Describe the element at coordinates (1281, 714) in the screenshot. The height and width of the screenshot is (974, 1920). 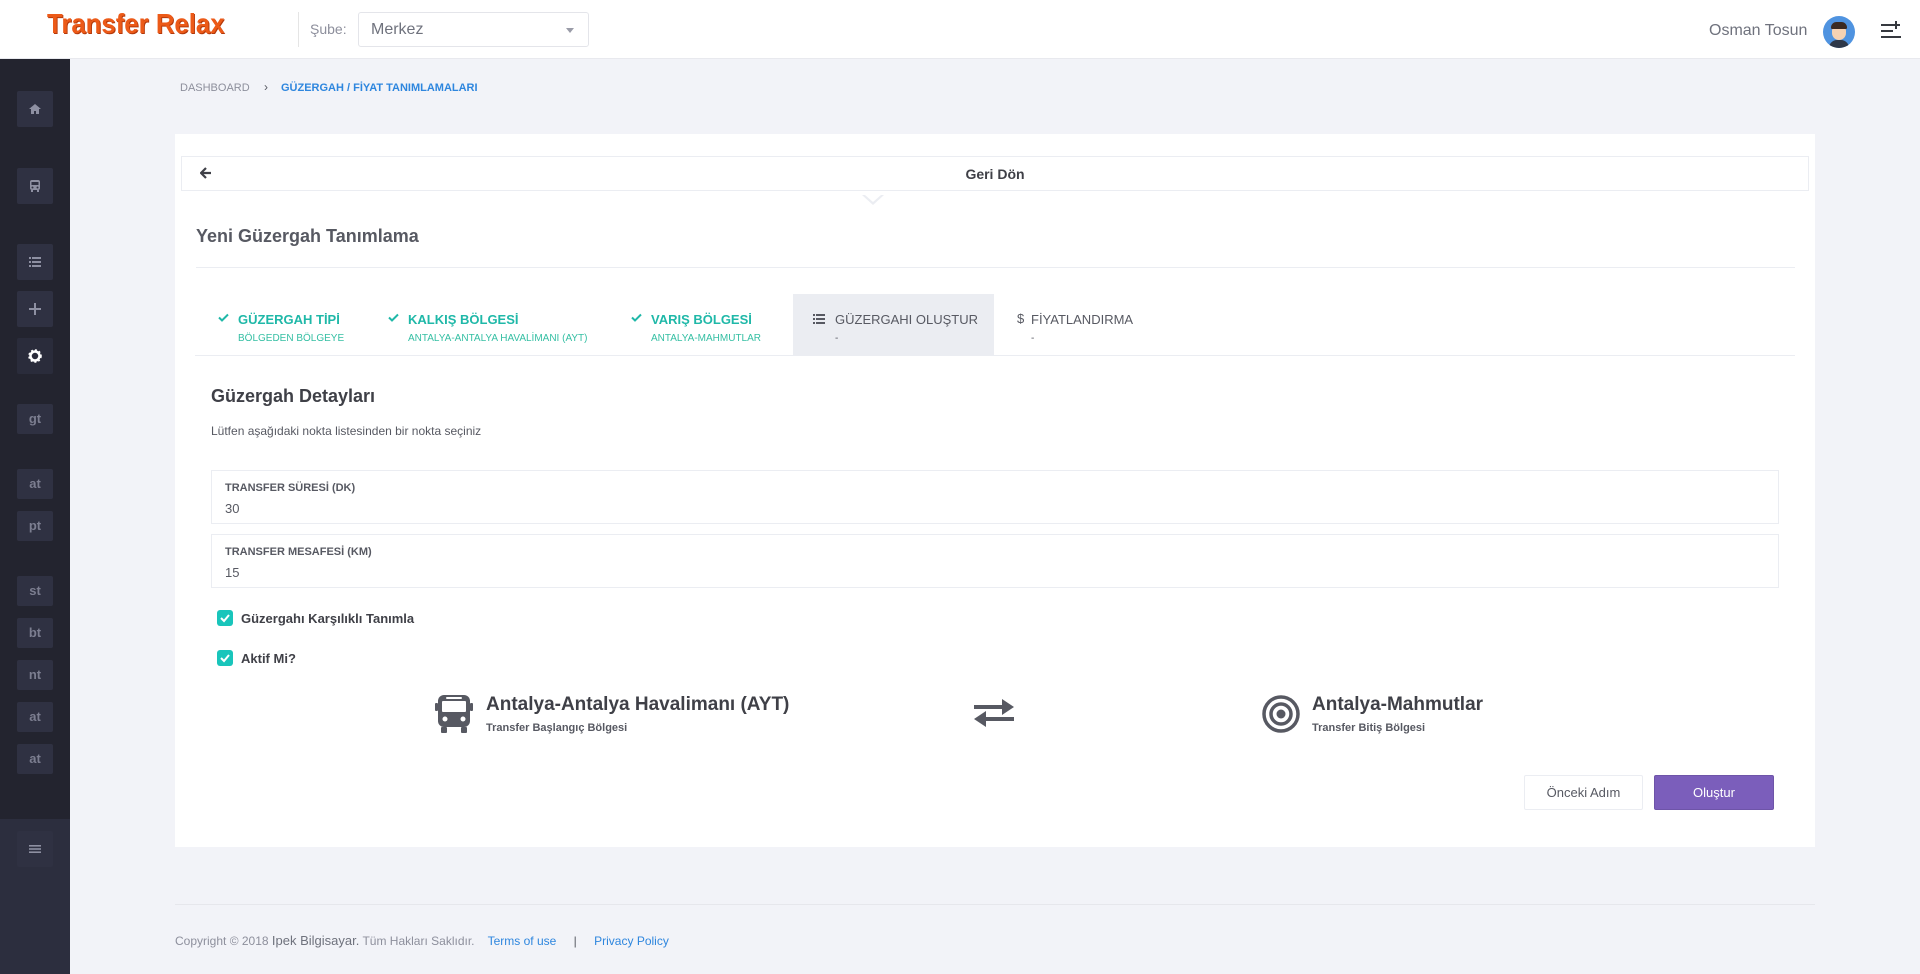
I see `target-icon` at that location.